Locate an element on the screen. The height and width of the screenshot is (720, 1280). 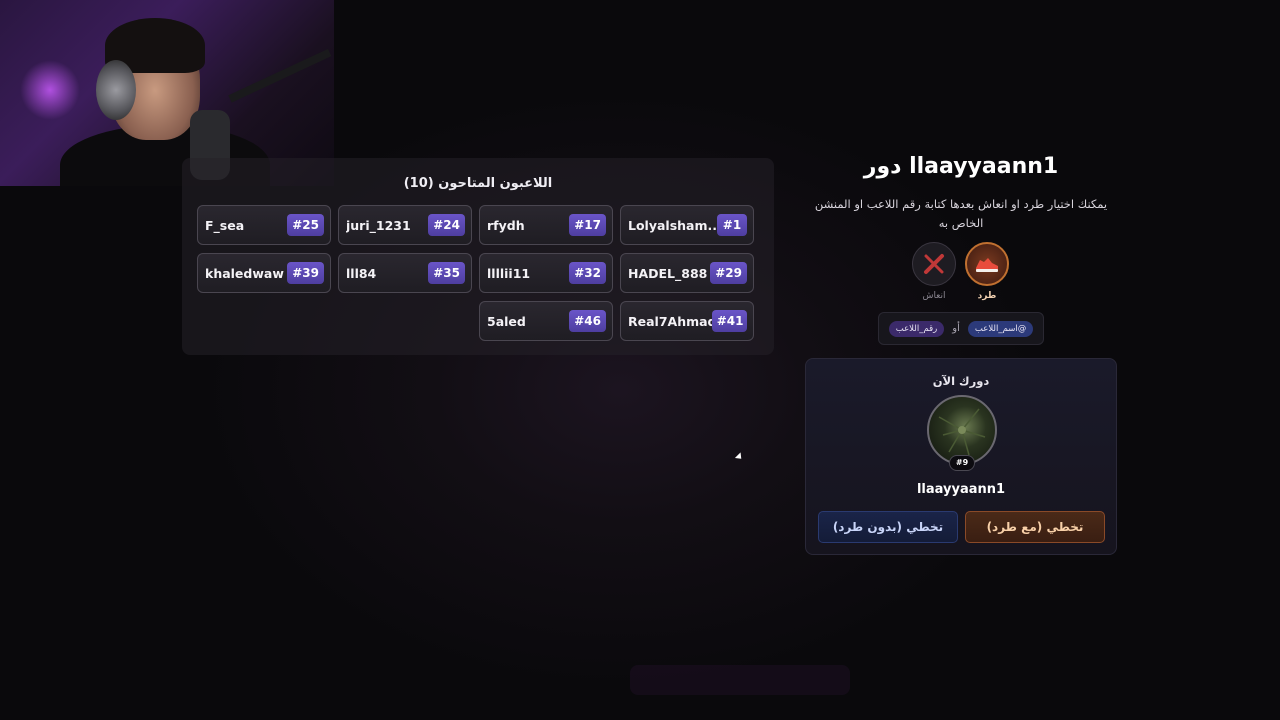
player-card: khaledwaw #39 is located at coordinates (264, 273).